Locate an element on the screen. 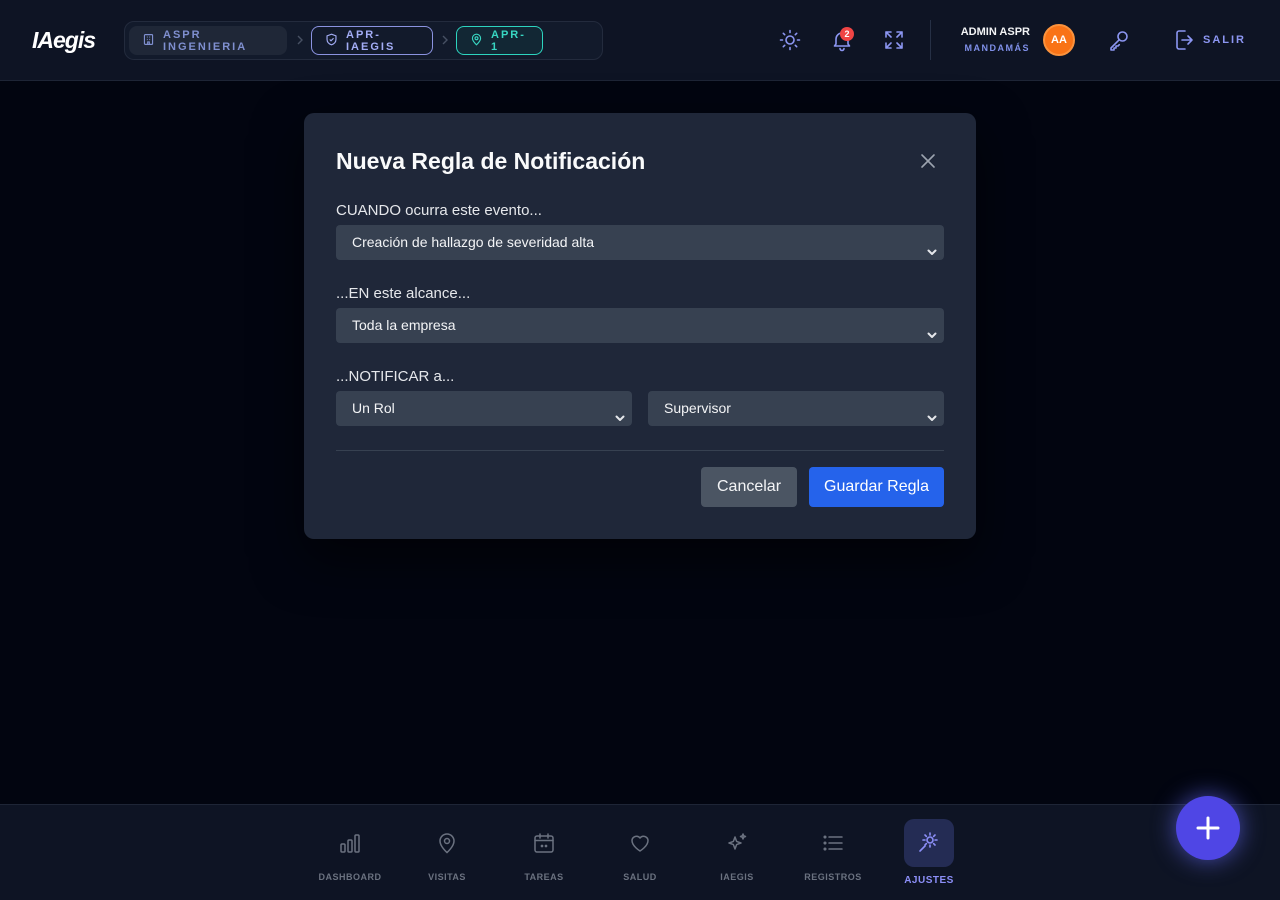 This screenshot has height=900, width=1280. breadcrumb-project-label: APR-IAEGIS is located at coordinates (371, 40).